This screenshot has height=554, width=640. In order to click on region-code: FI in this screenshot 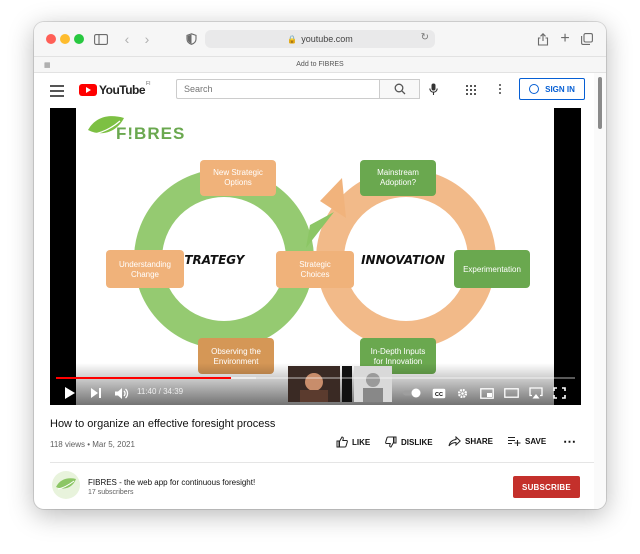, I will do `click(148, 84)`.